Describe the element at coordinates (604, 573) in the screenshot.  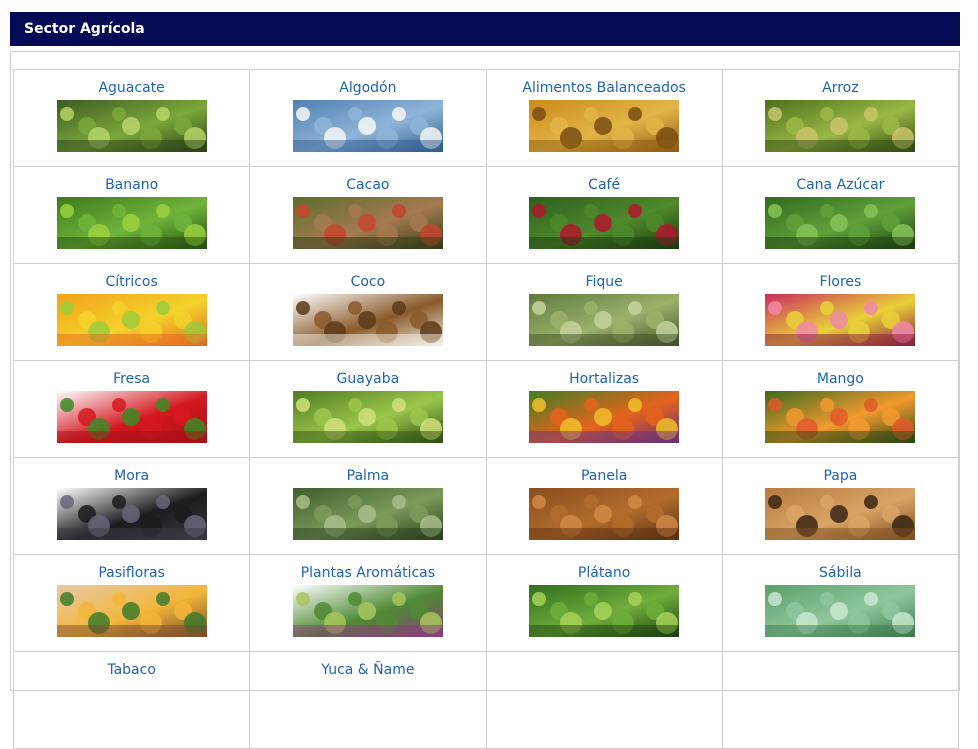
I see `link-platano: Plátano` at that location.